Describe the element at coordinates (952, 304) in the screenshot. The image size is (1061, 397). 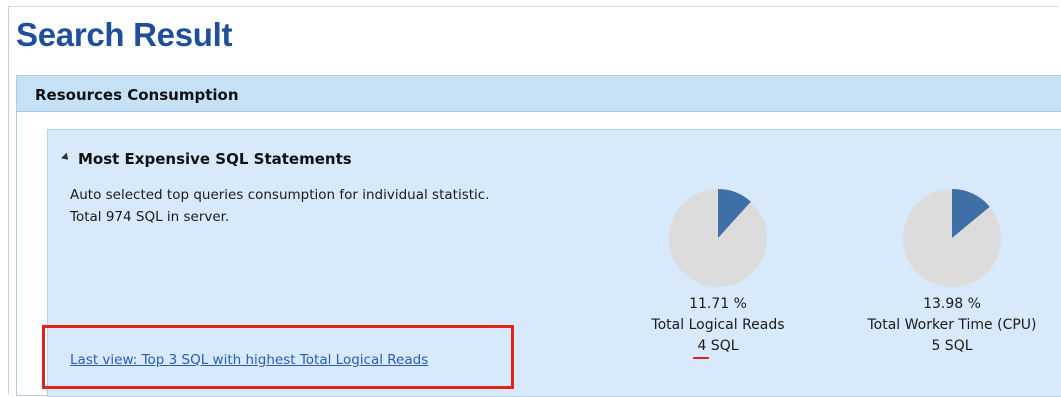
I see `percent-label: 13.98 %` at that location.